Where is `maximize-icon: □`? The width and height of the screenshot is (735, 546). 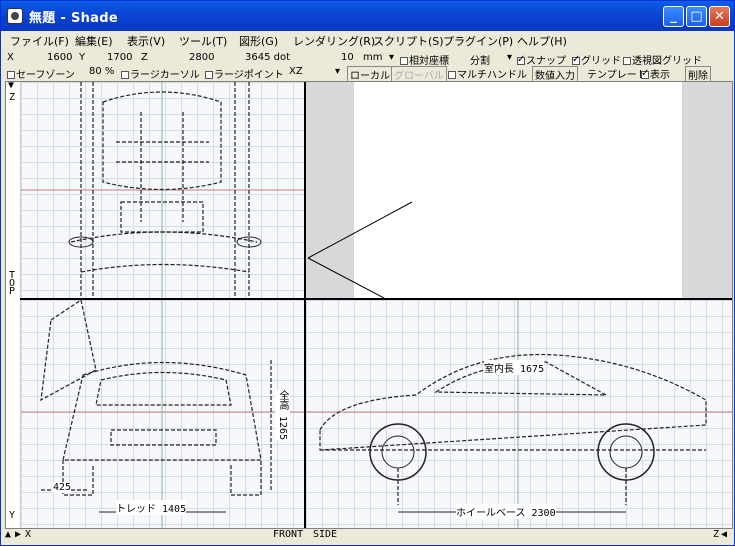 maximize-icon: □ is located at coordinates (696, 16).